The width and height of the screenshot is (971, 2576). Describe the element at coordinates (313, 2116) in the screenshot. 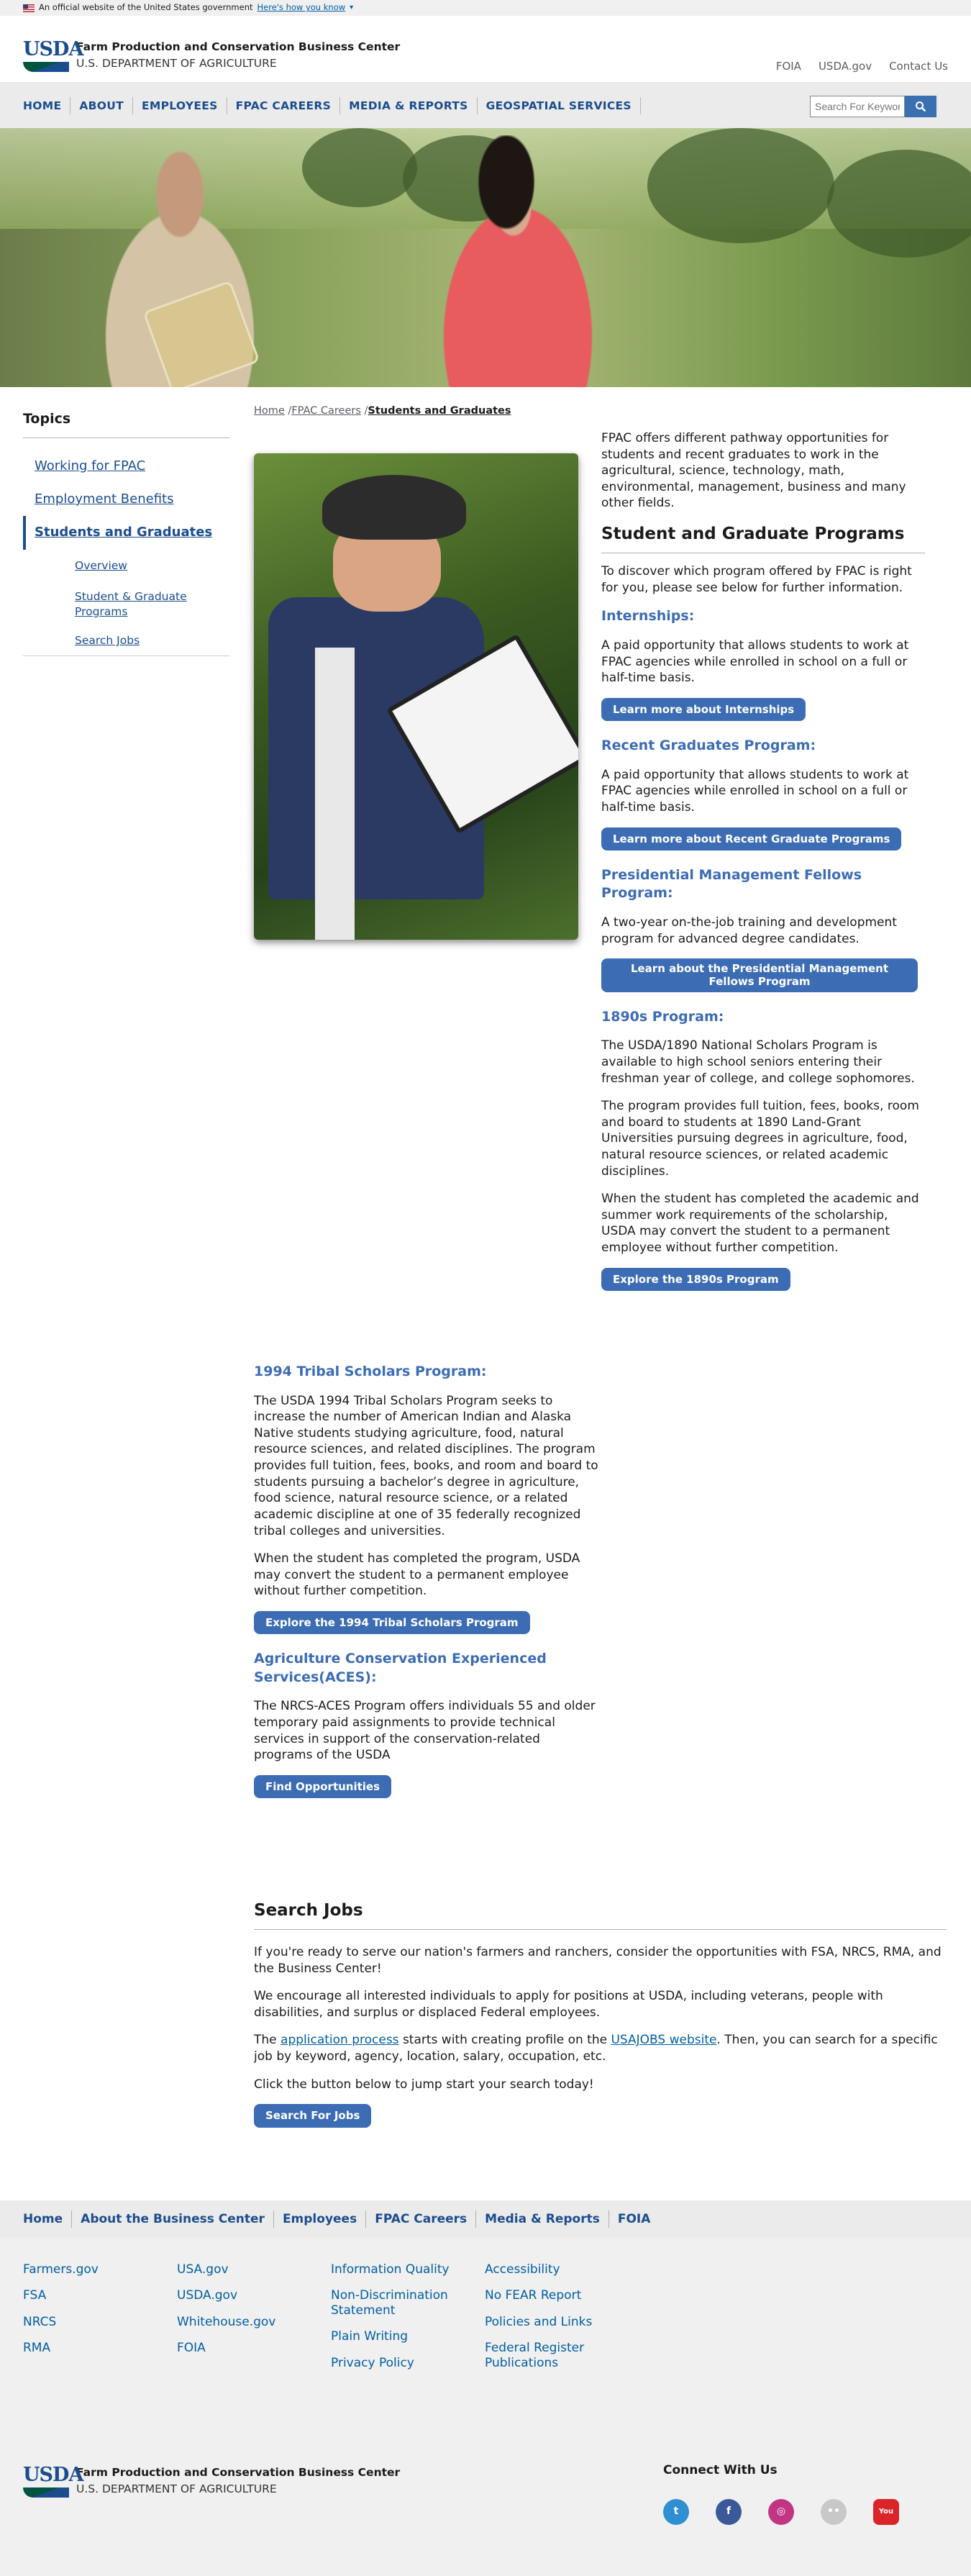

I see `search-for-jobs-button: Search For Jobs` at that location.